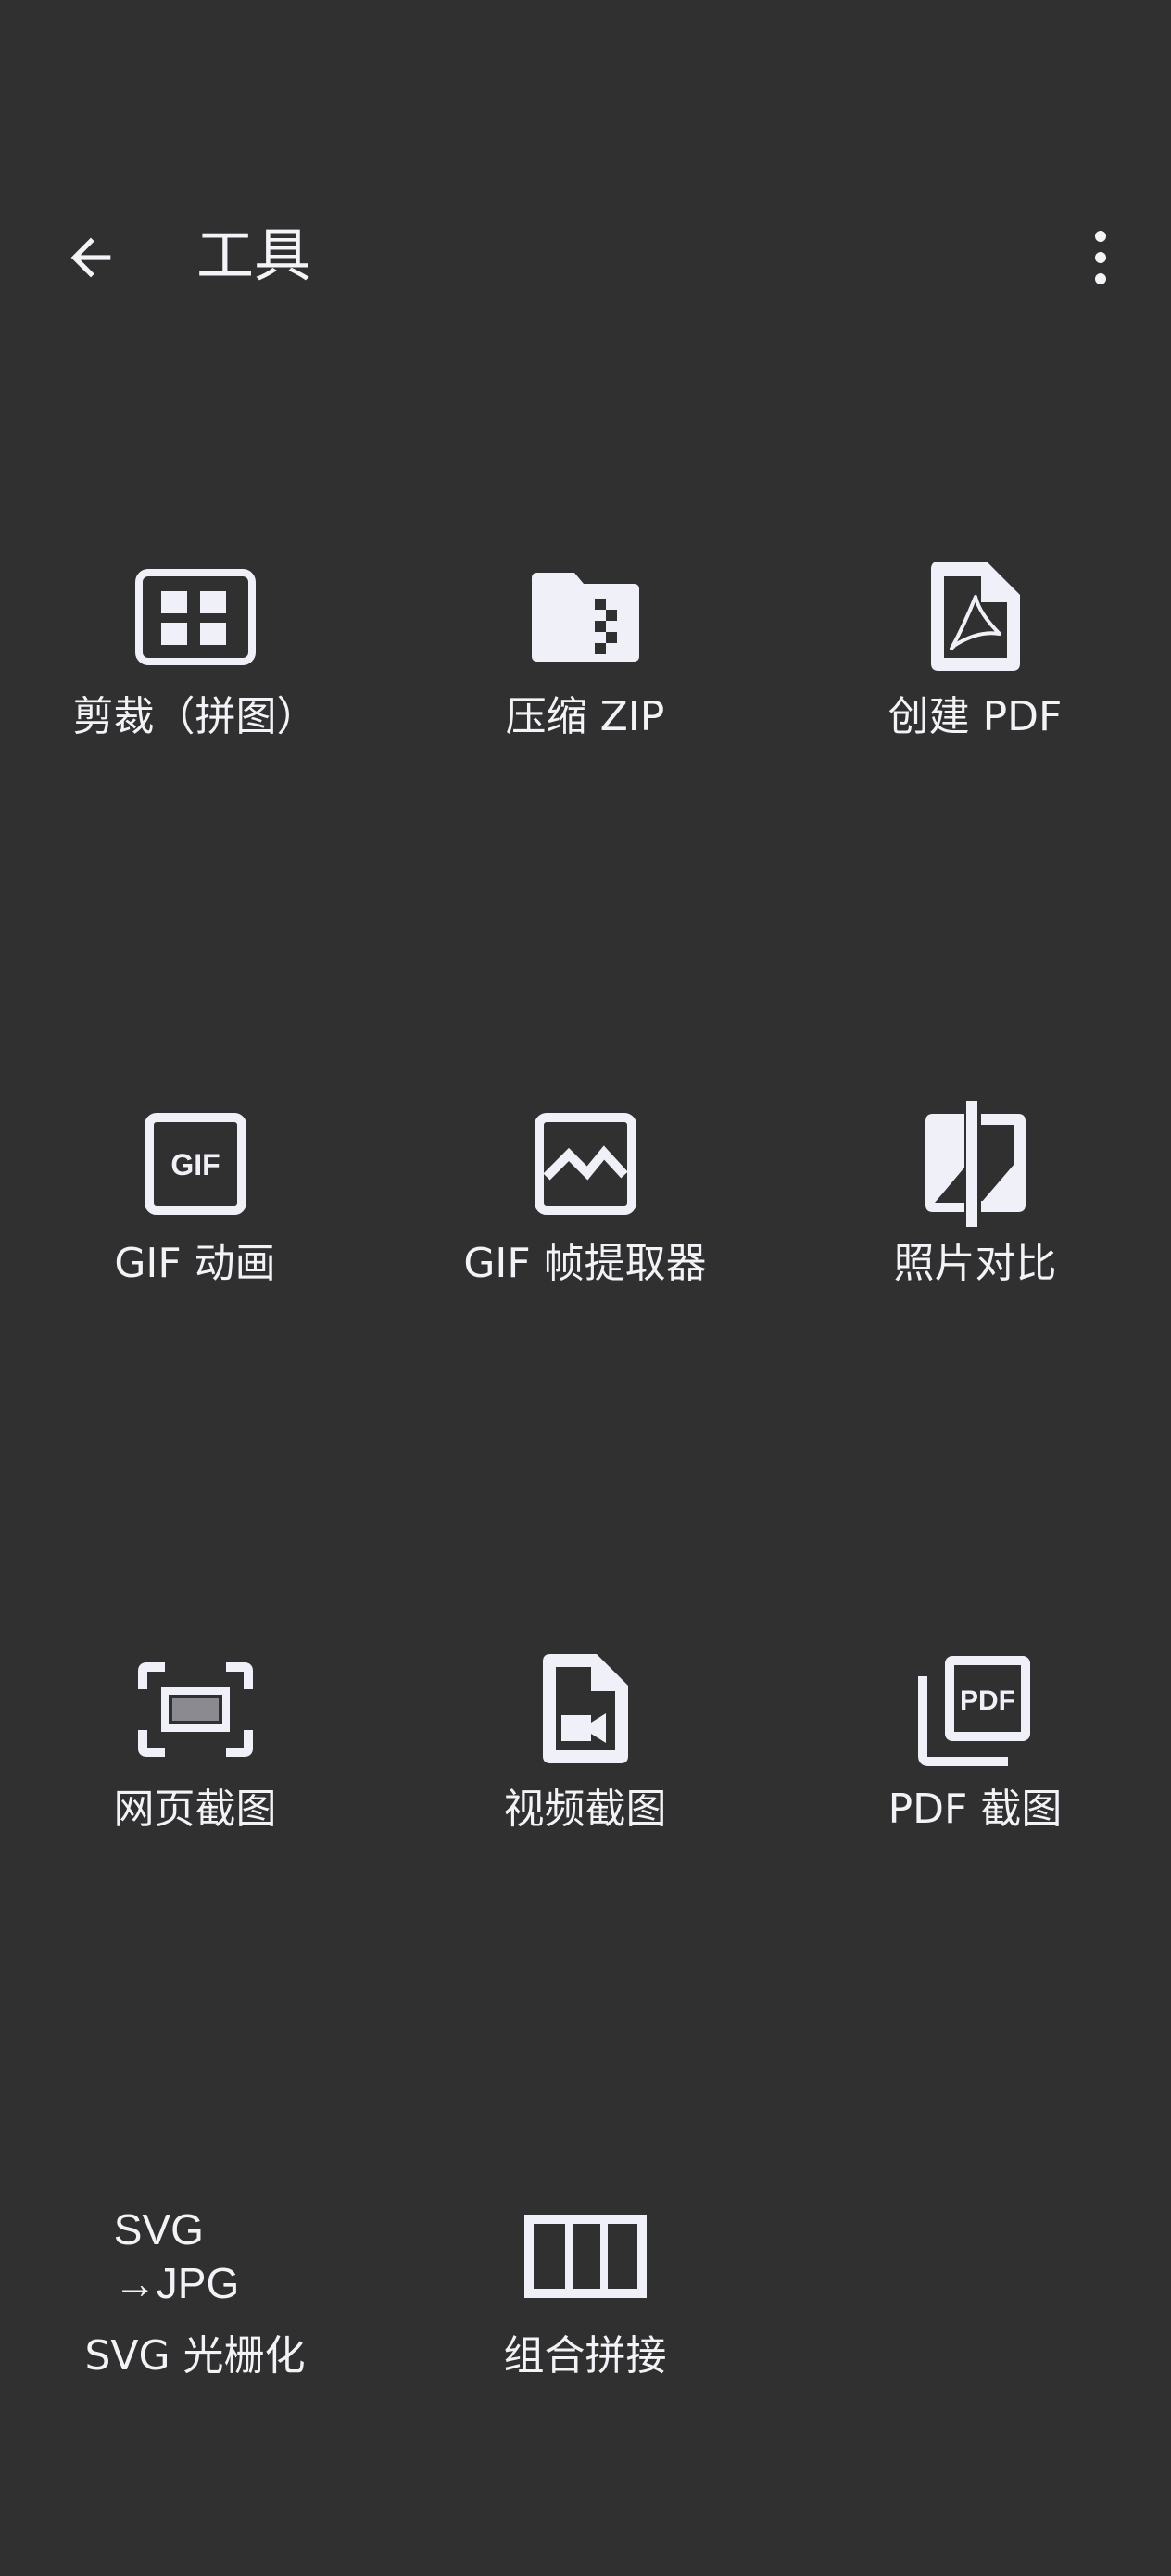 This screenshot has height=2576, width=1171. I want to click on arrow-left-icon, so click(90, 257).